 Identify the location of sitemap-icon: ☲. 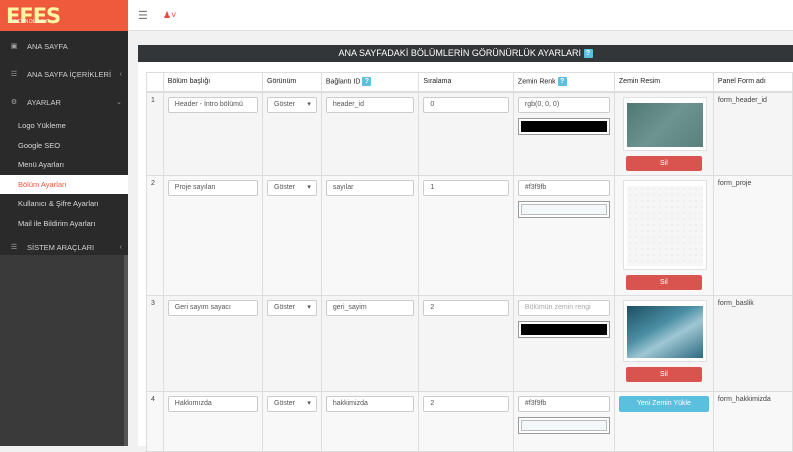
(14, 74).